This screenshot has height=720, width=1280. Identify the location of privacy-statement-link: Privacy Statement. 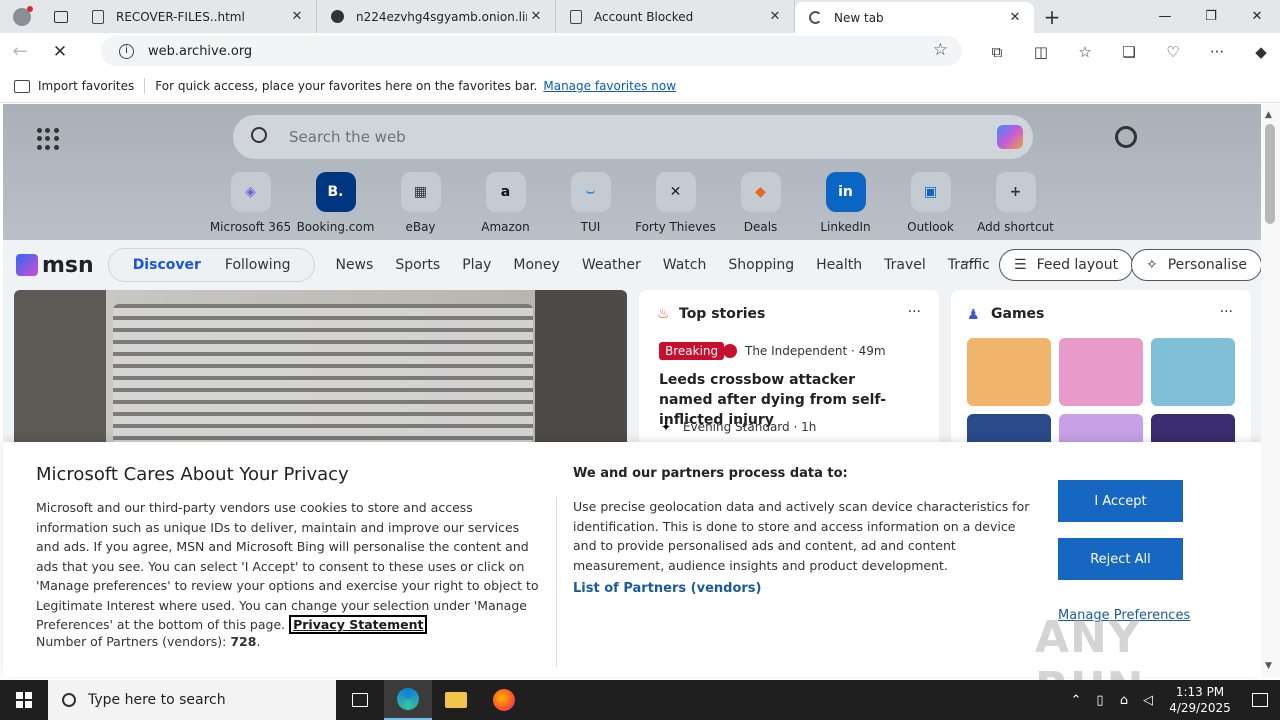
(358, 624).